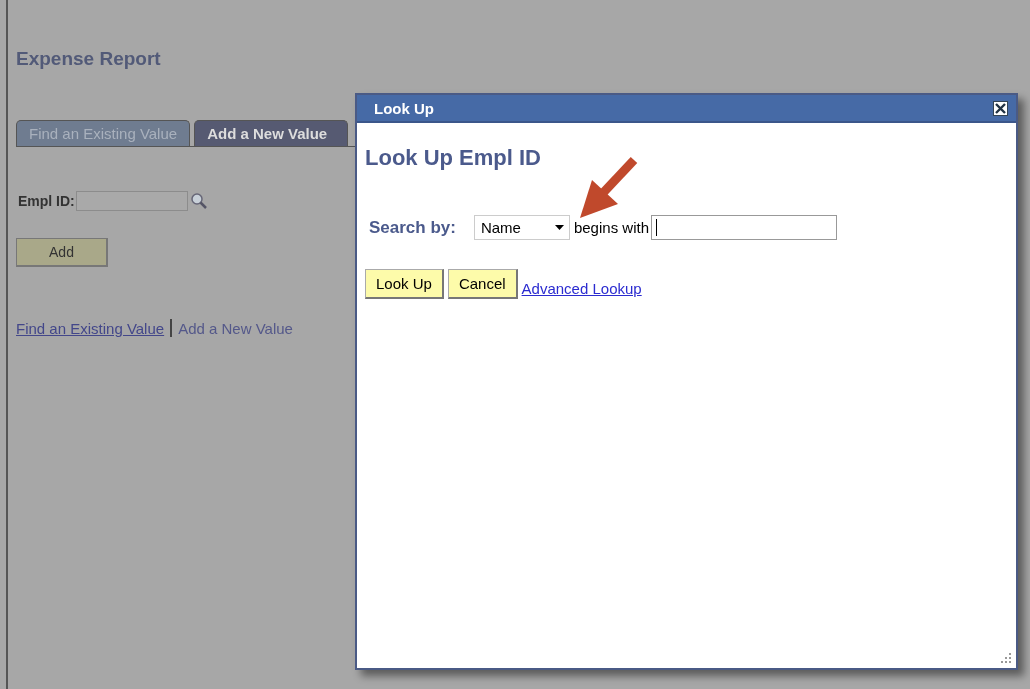  Describe the element at coordinates (611, 227) in the screenshot. I see `operator-label: begins with` at that location.